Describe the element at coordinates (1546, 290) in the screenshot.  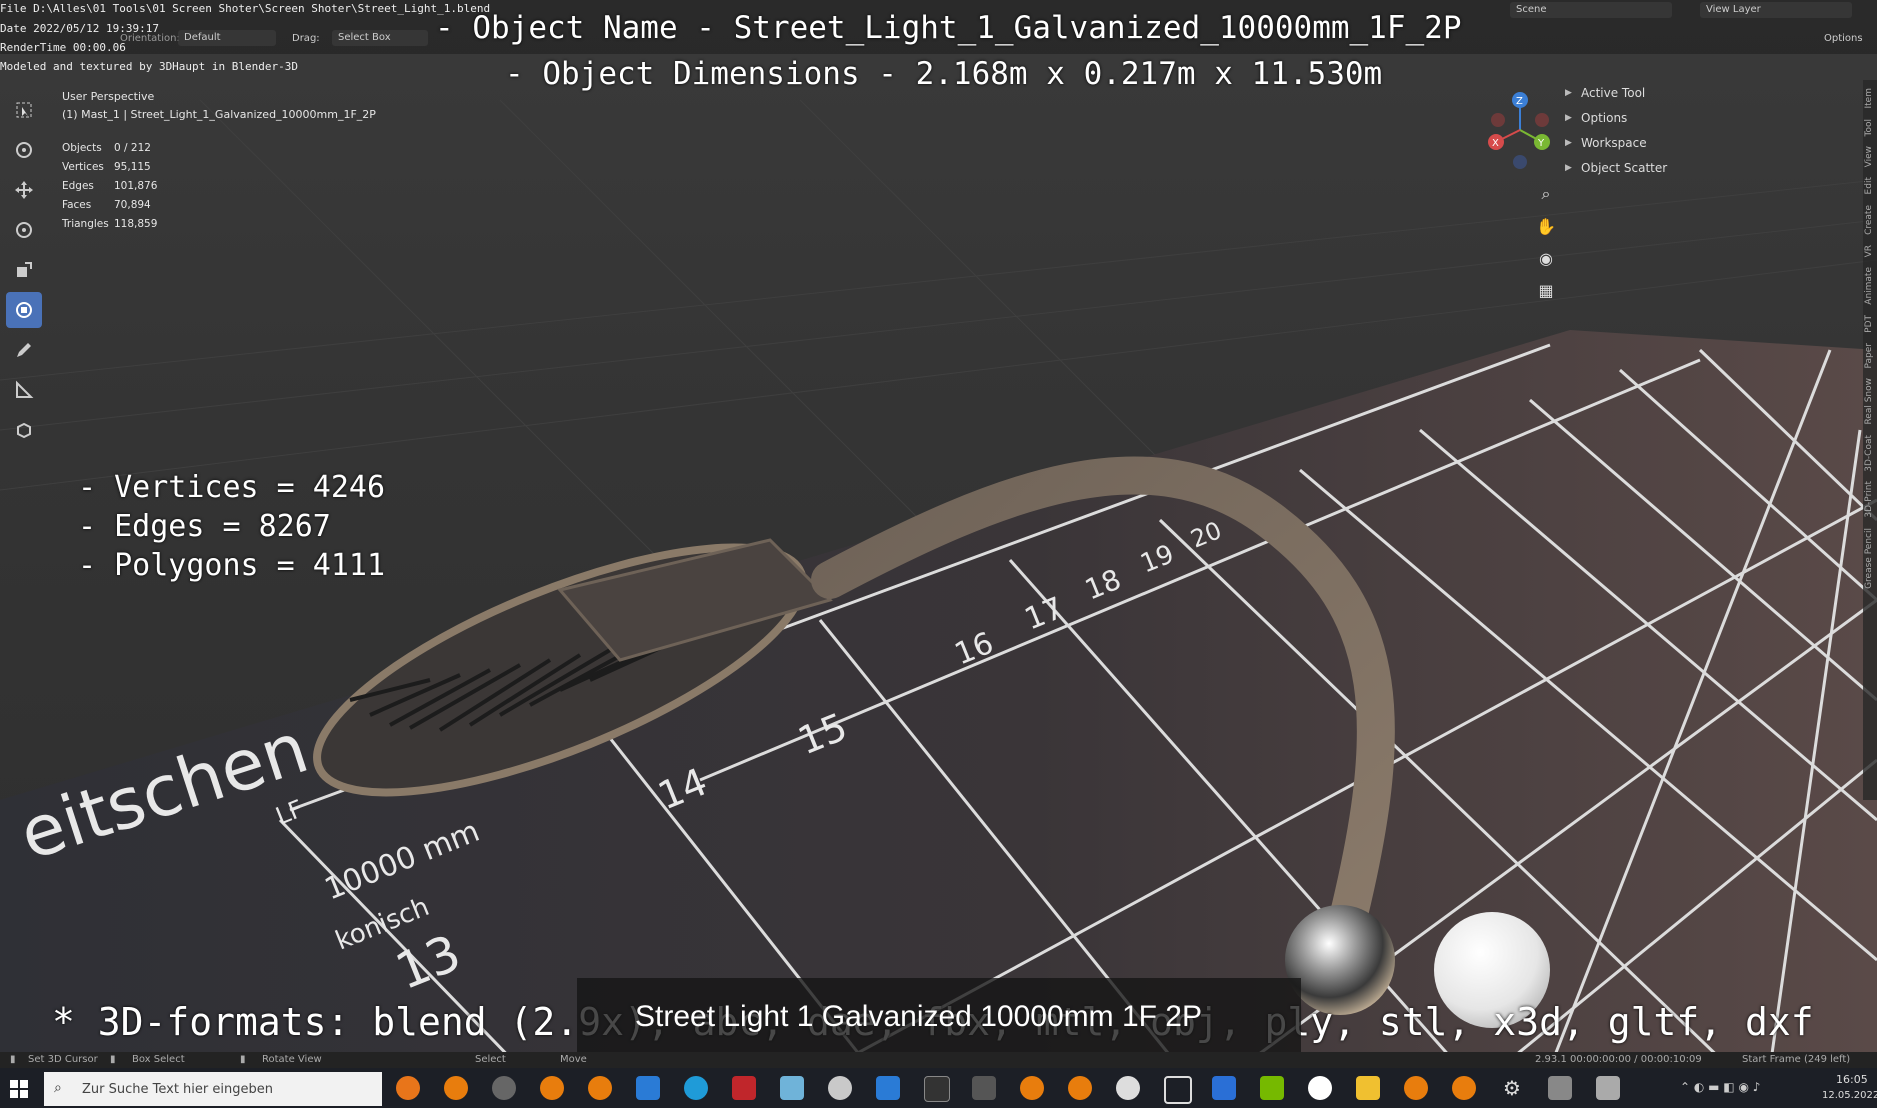
I see `grid-view-icon: ▦` at that location.